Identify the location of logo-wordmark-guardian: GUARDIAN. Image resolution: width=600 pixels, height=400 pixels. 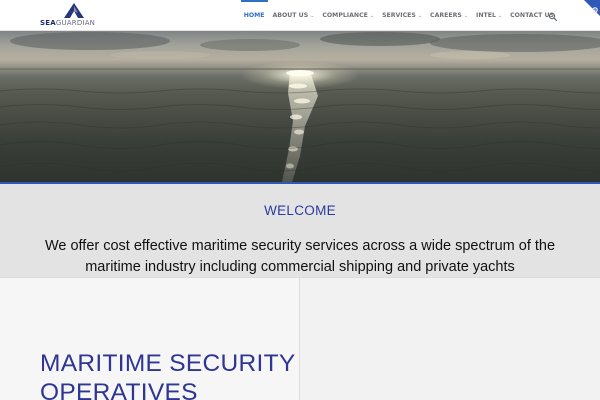
(75, 23).